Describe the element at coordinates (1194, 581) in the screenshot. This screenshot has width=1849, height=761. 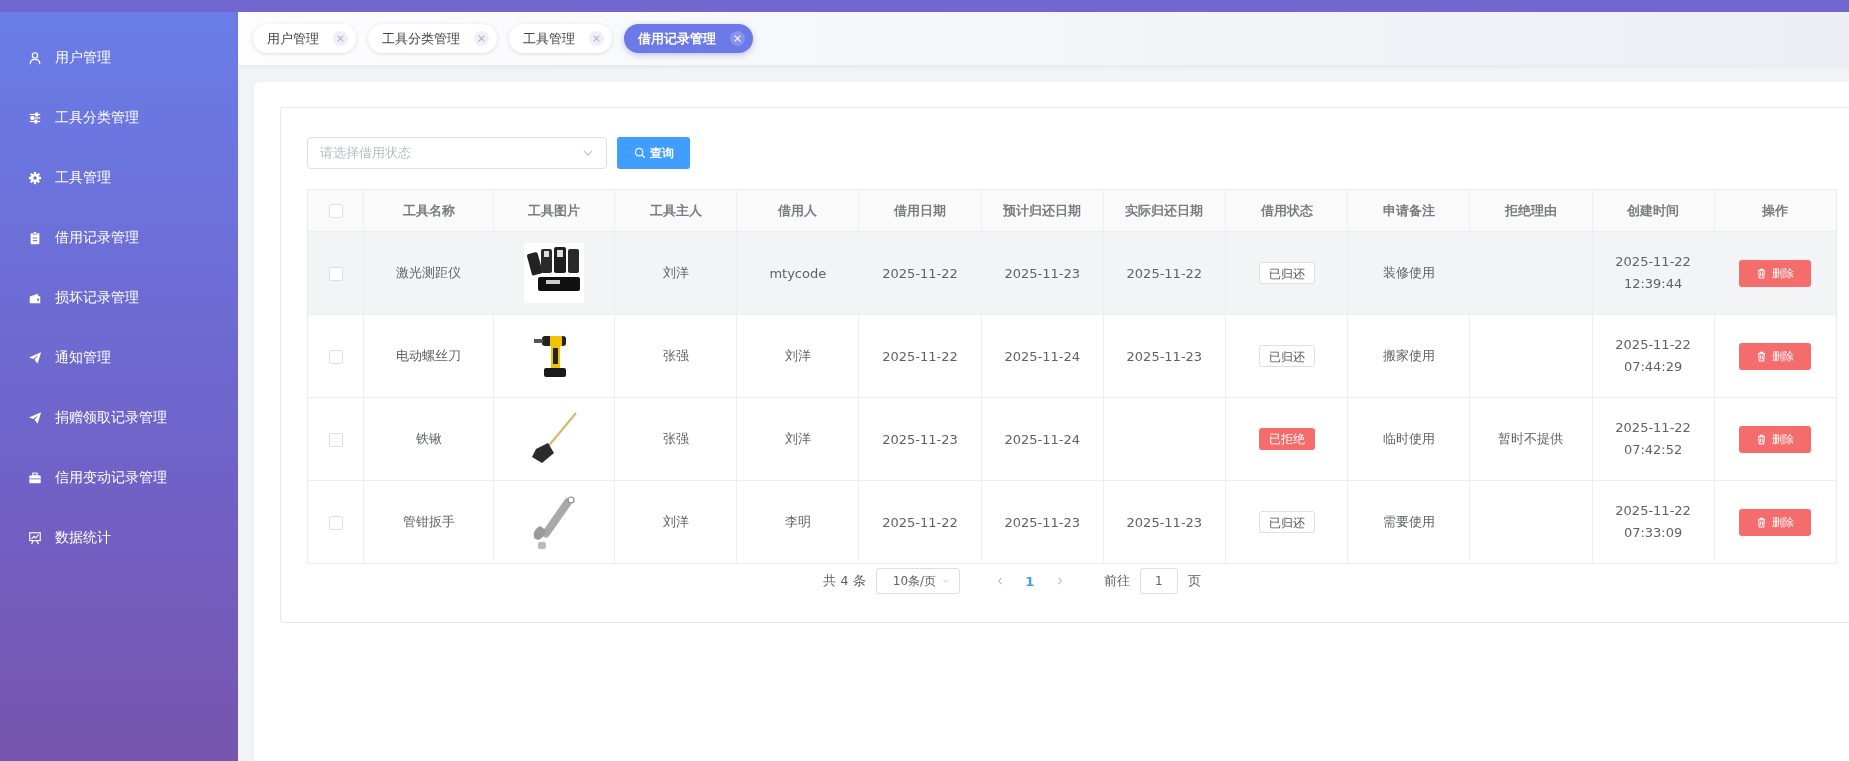
I see `page-suffix: 页` at that location.